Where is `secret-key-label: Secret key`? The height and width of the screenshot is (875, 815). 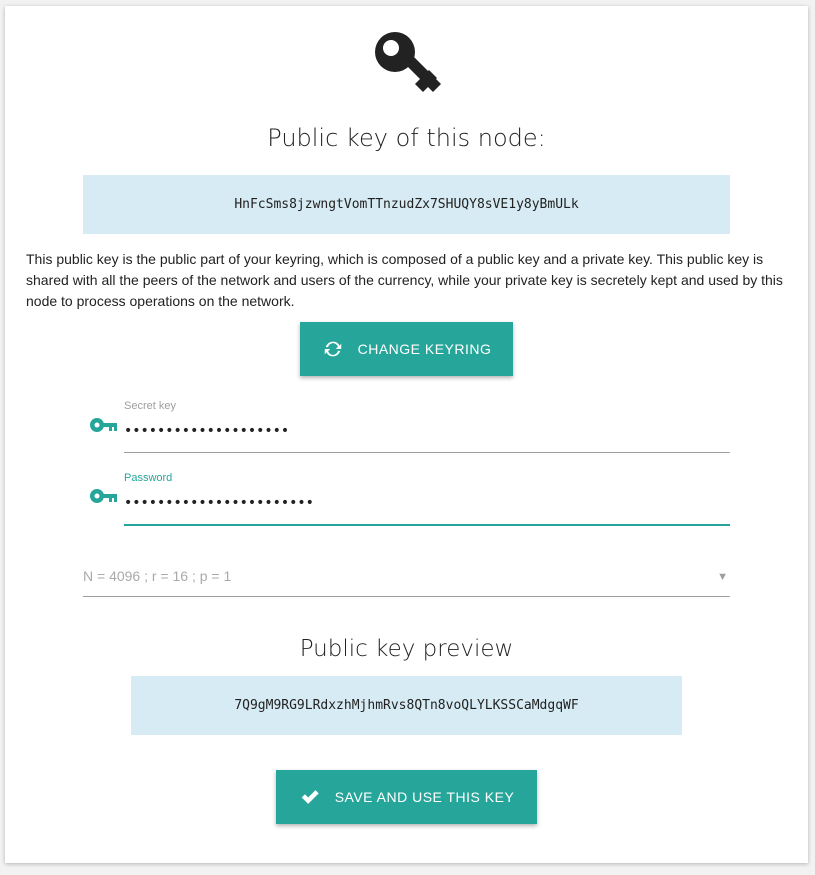
secret-key-label: Secret key is located at coordinates (150, 406).